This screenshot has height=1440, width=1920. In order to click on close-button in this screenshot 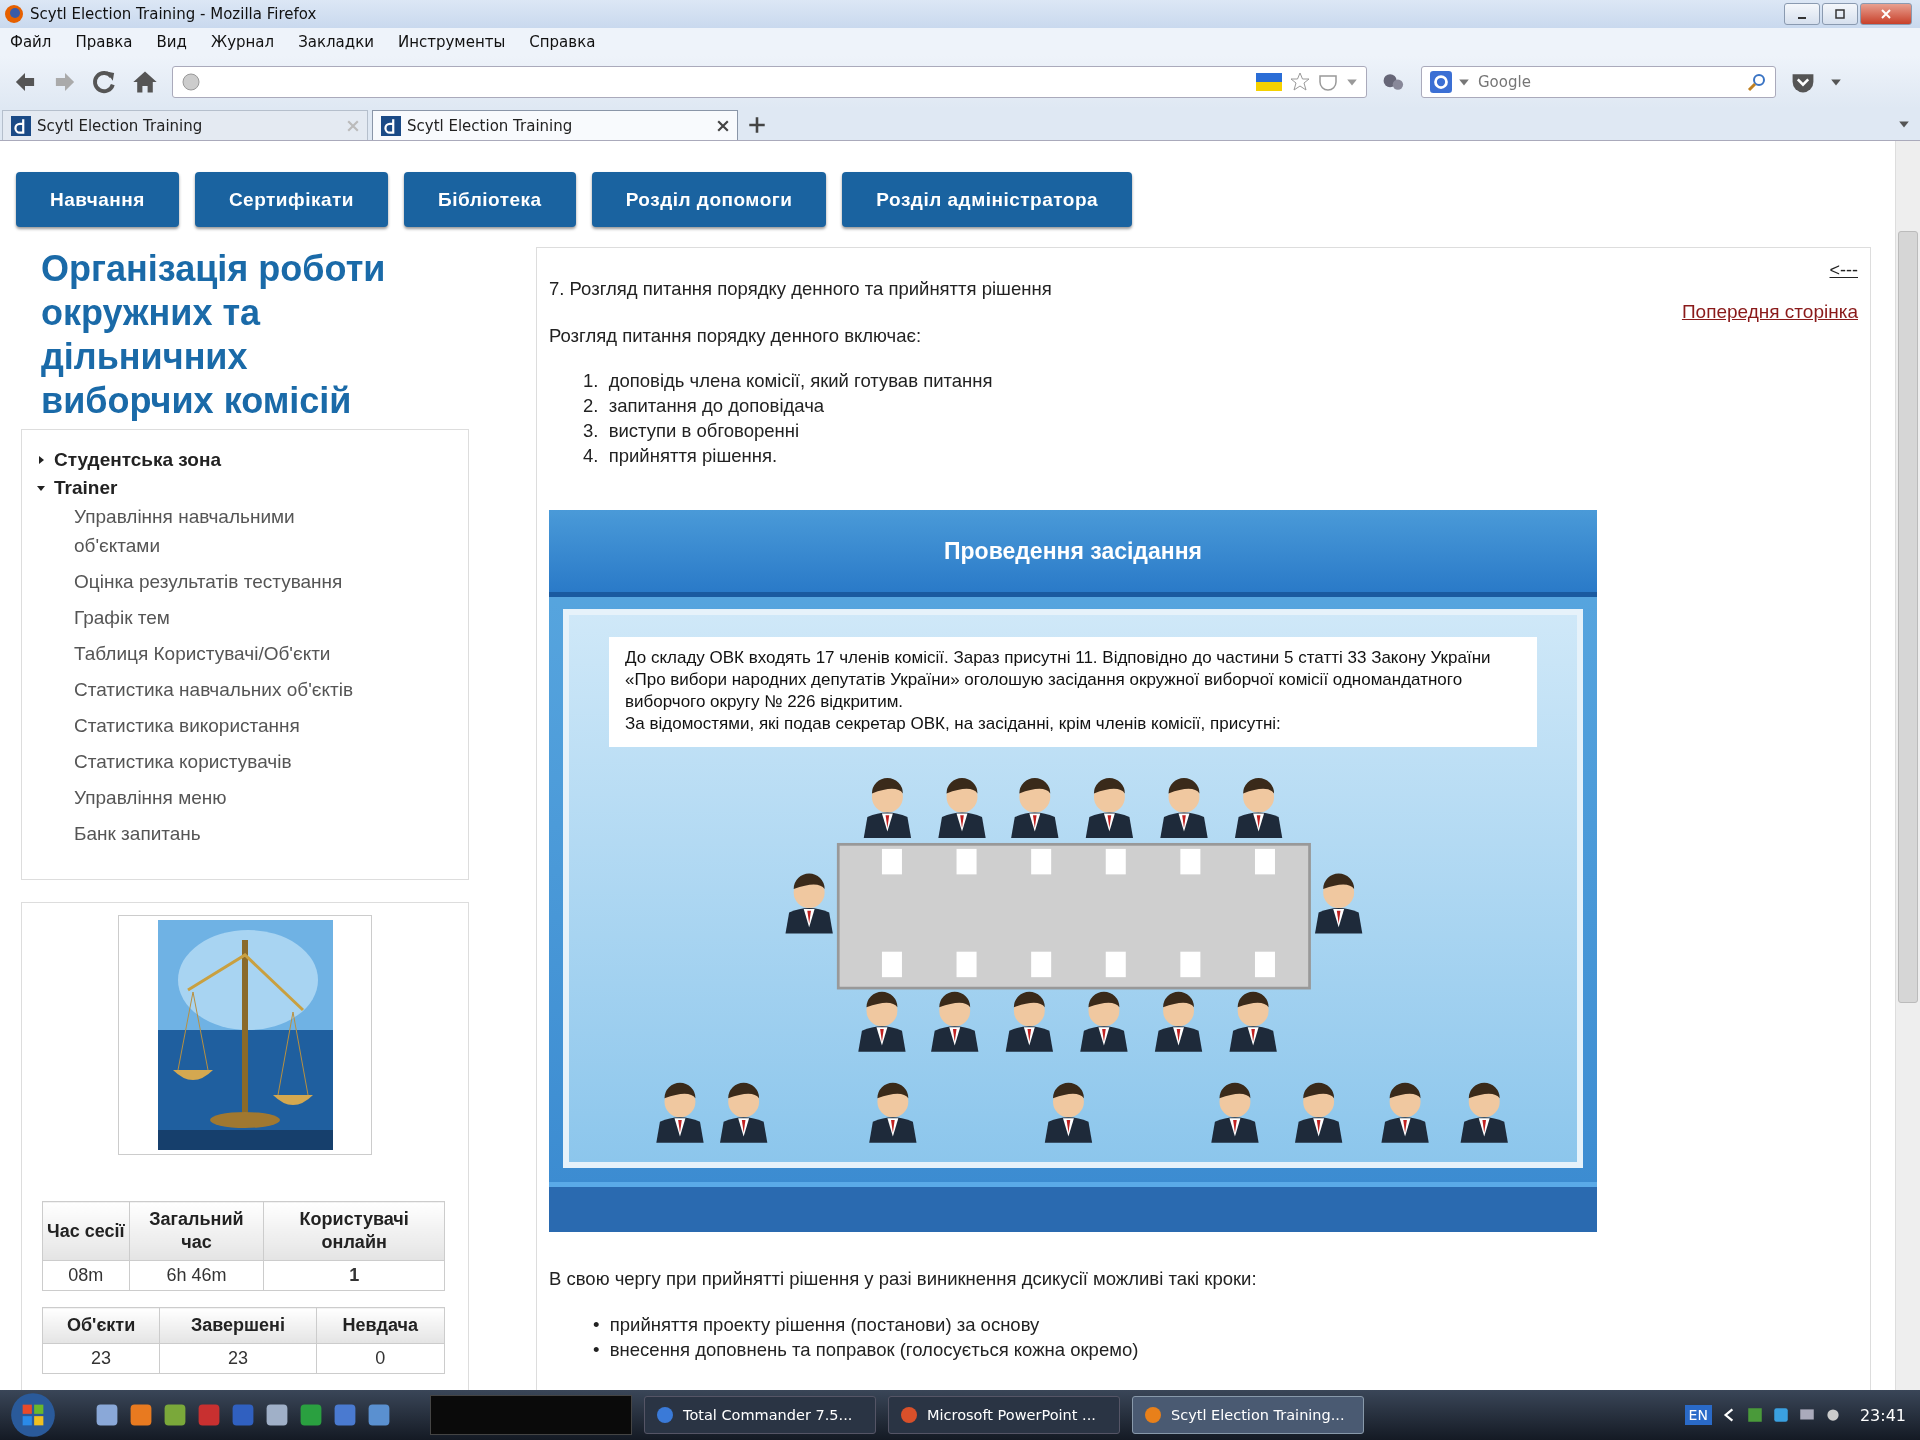, I will do `click(1886, 14)`.